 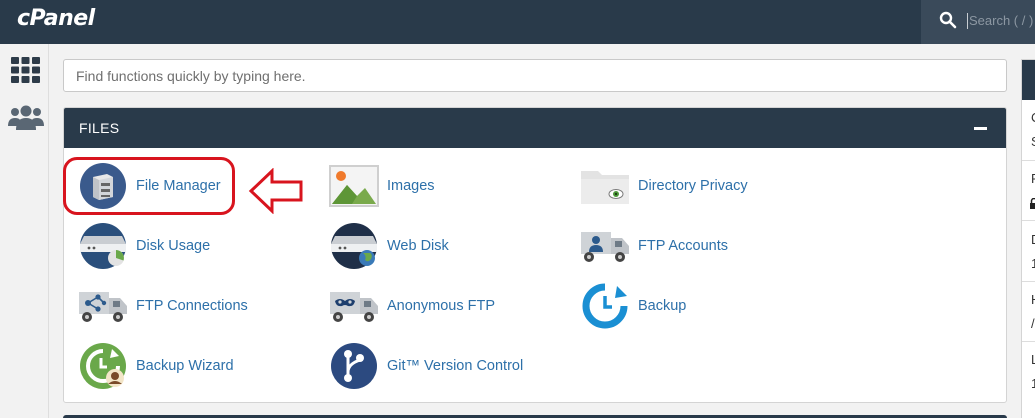 What do you see at coordinates (103, 306) in the screenshot?
I see `ftp-connections-icon` at bounding box center [103, 306].